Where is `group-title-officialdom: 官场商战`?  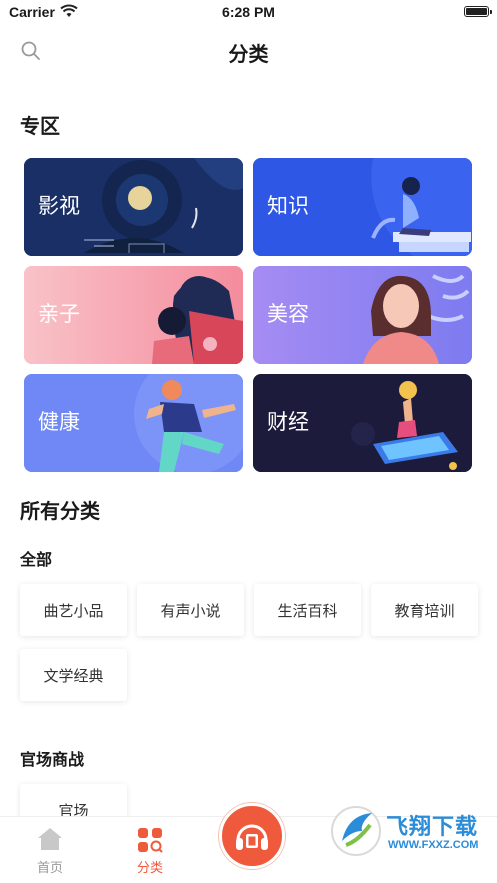 group-title-officialdom: 官场商战 is located at coordinates (52, 759).